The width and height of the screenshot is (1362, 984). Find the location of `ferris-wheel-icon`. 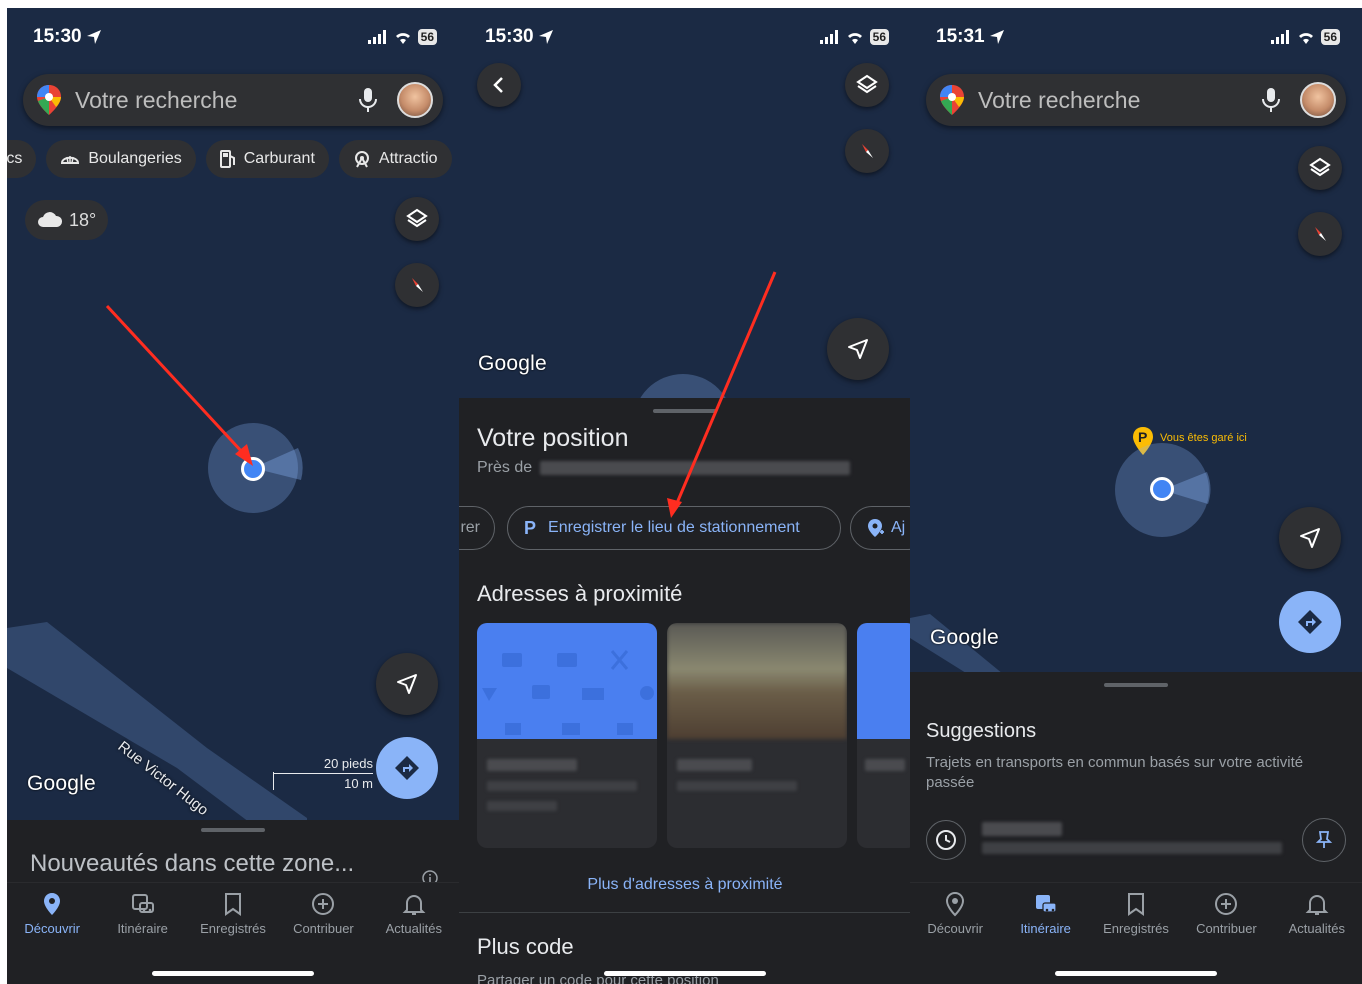

ferris-wheel-icon is located at coordinates (361, 159).